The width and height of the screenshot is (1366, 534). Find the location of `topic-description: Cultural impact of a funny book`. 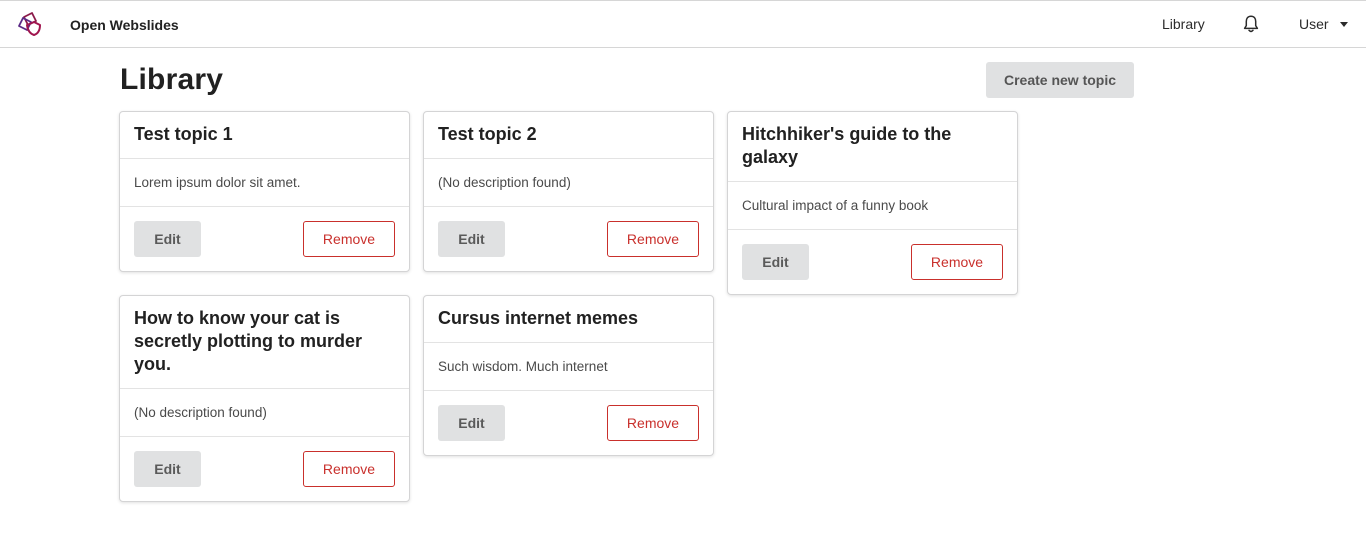

topic-description: Cultural impact of a funny book is located at coordinates (872, 206).